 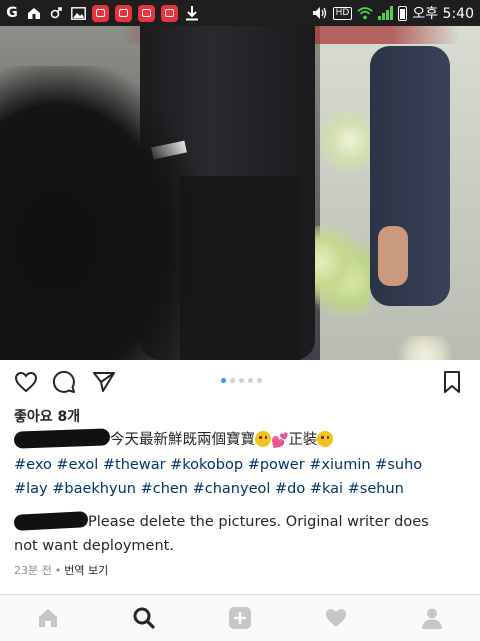 What do you see at coordinates (336, 618) in the screenshot?
I see `activity-icon` at bounding box center [336, 618].